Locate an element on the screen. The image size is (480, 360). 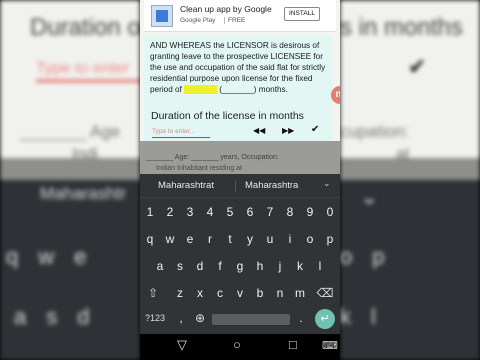
key: 7 is located at coordinates (270, 212).